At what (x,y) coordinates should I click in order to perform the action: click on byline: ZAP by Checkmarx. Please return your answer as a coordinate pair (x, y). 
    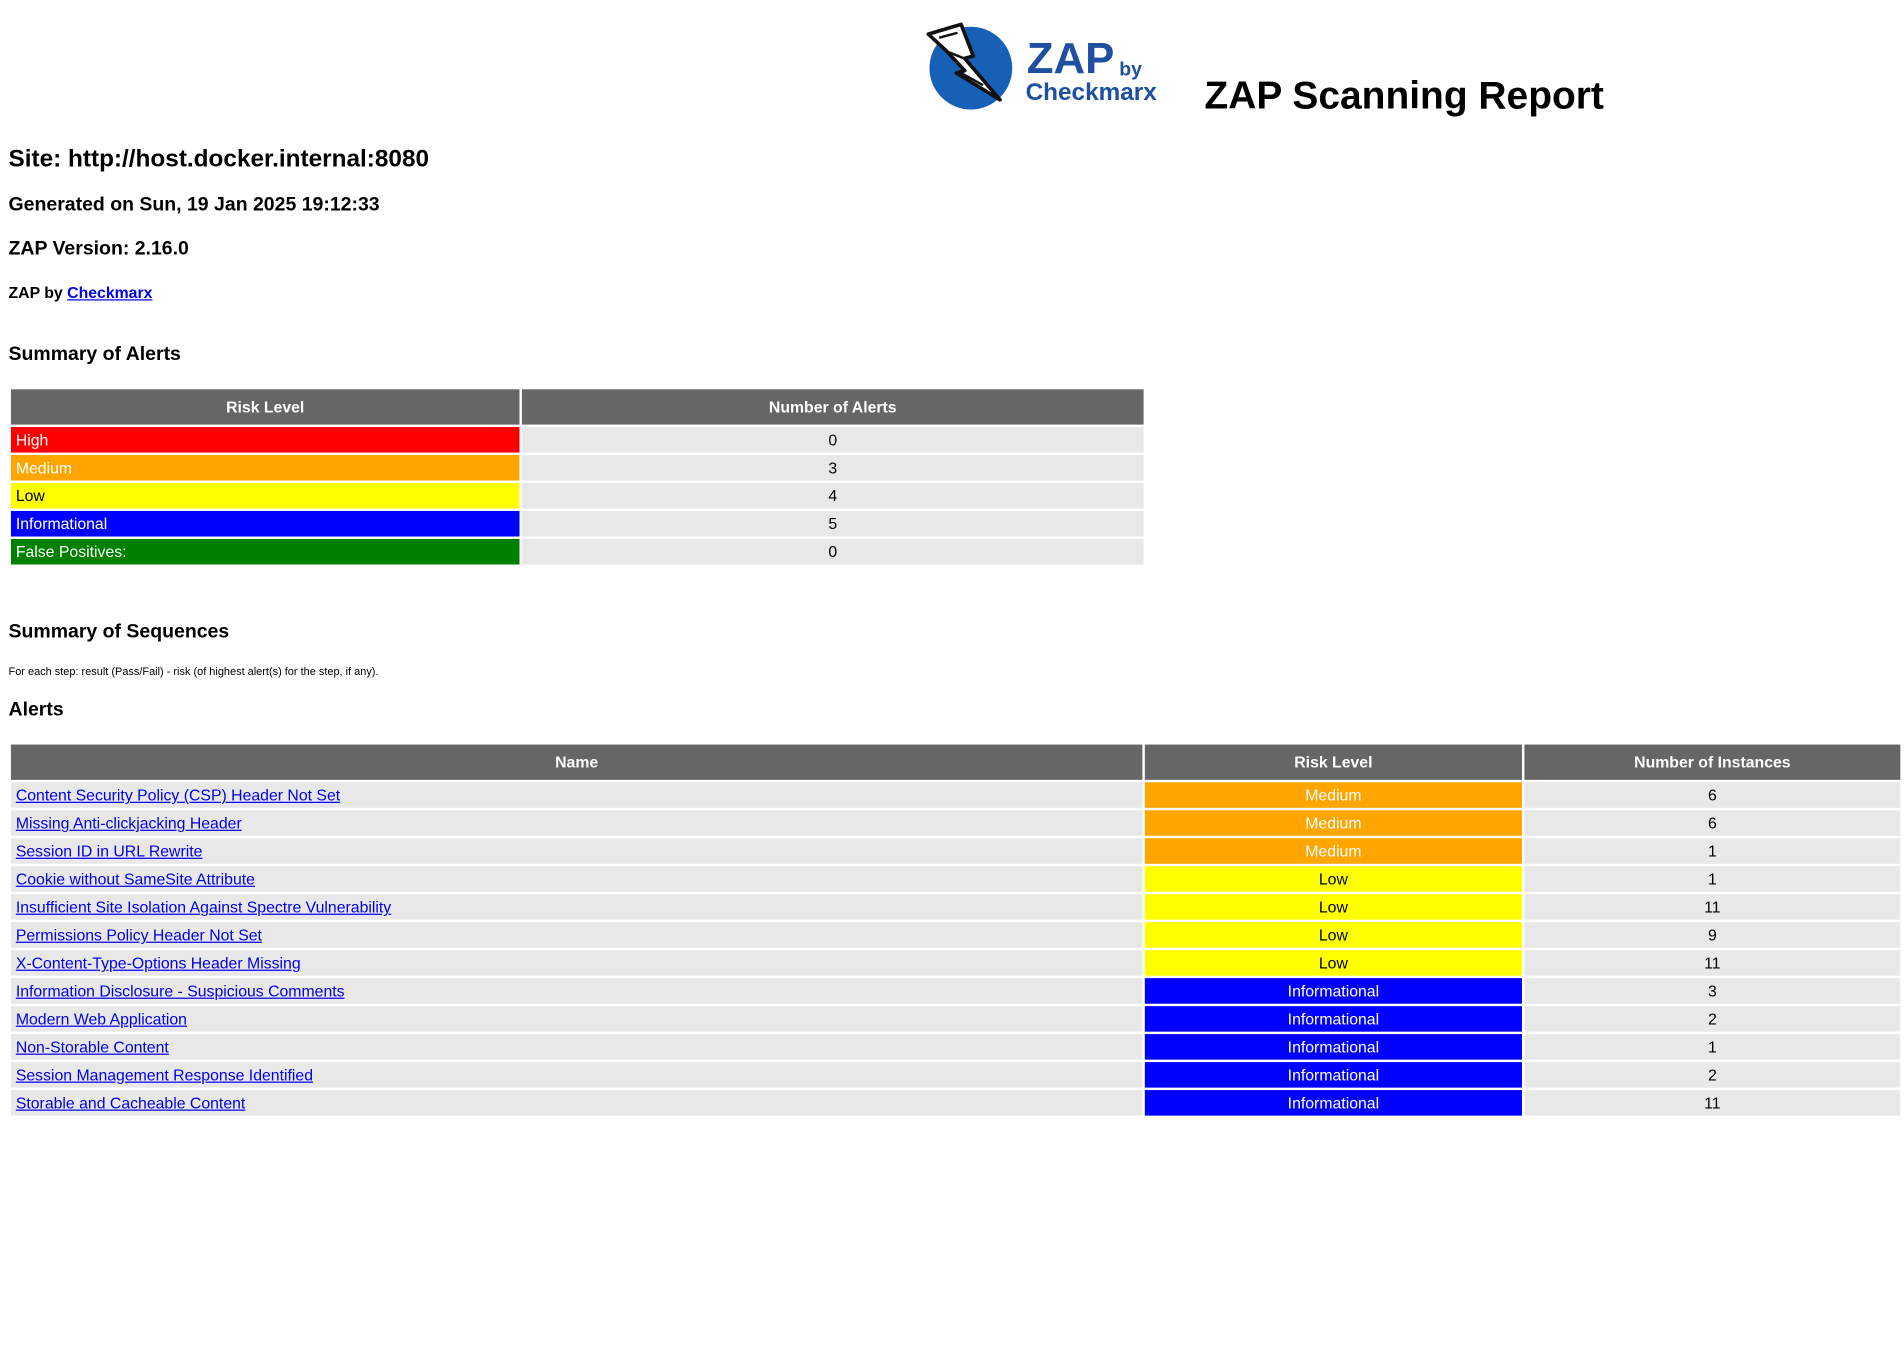
    Looking at the image, I should click on (81, 292).